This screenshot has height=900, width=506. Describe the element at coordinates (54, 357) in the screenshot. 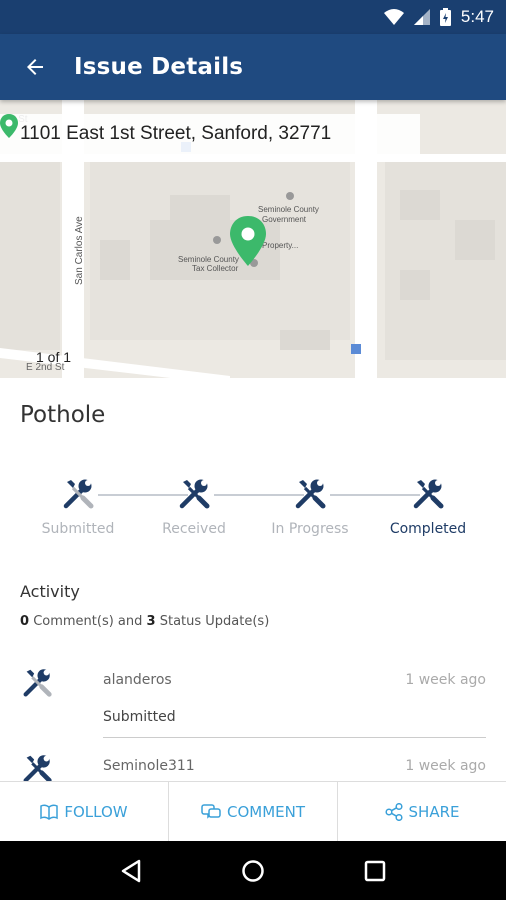

I see `map-page-indicator: 1 of 1` at that location.